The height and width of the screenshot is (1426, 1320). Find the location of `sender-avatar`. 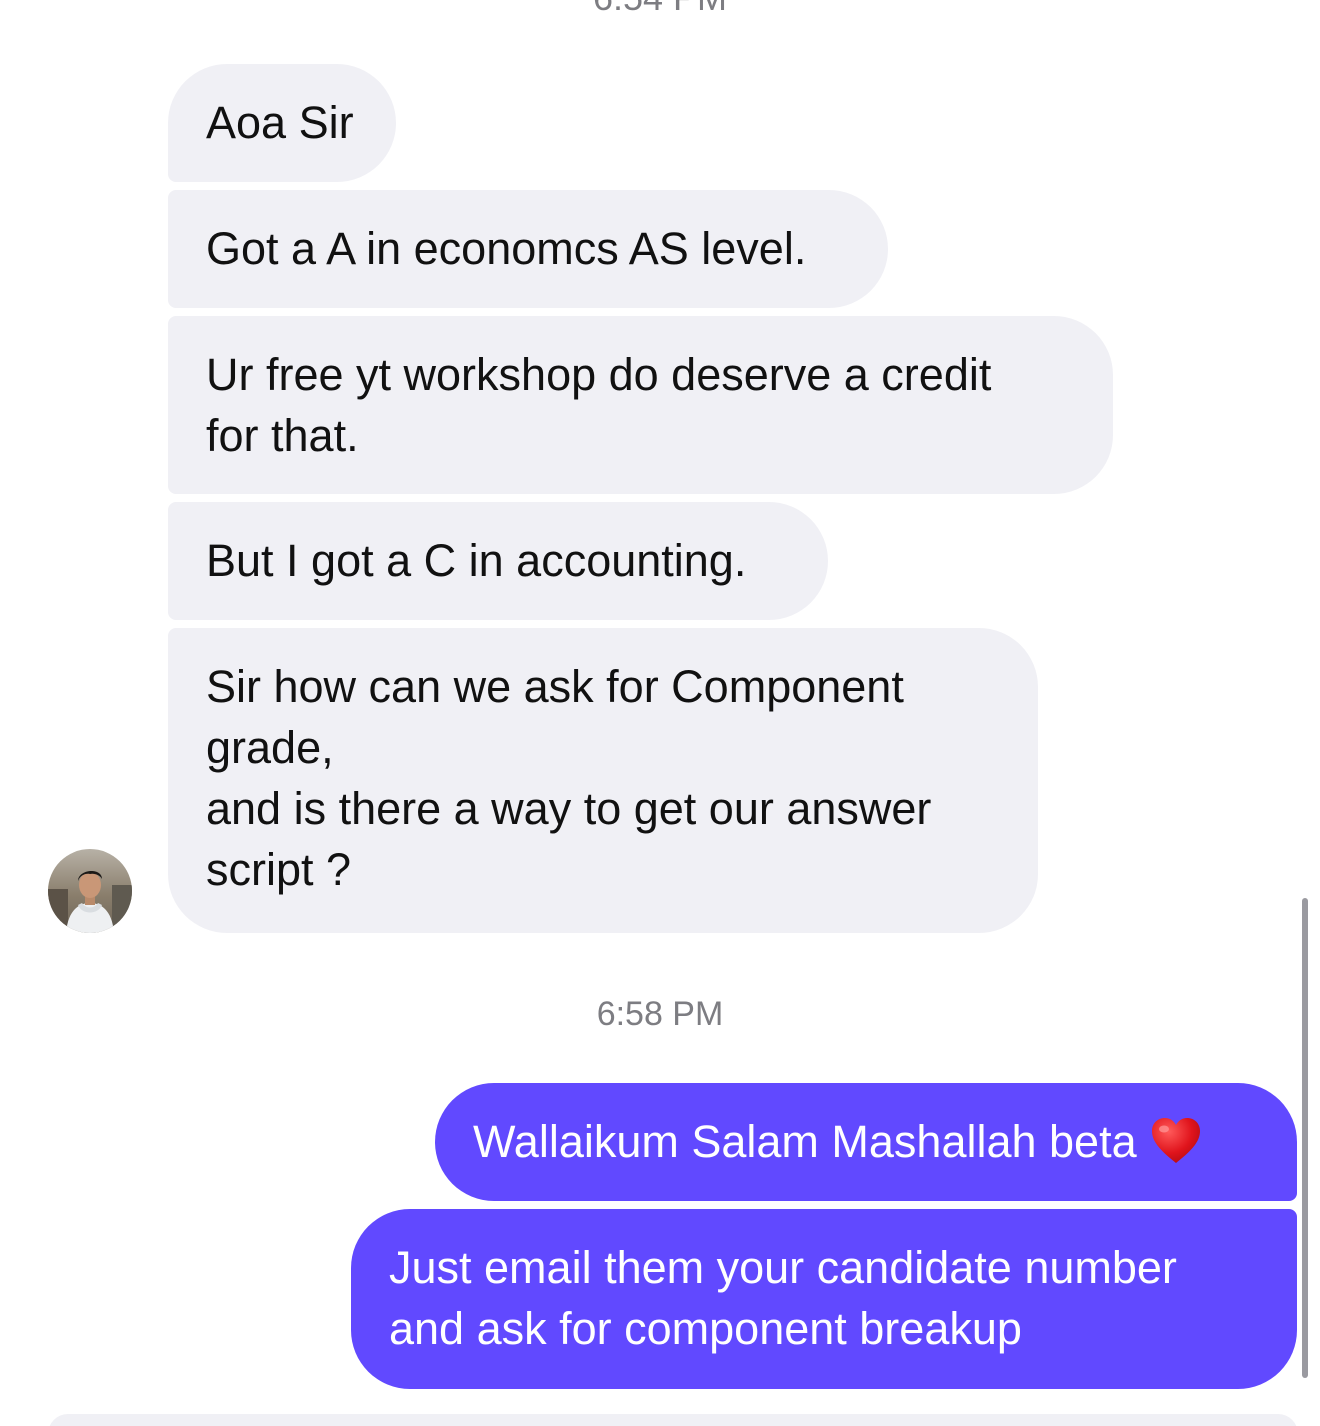

sender-avatar is located at coordinates (90, 891).